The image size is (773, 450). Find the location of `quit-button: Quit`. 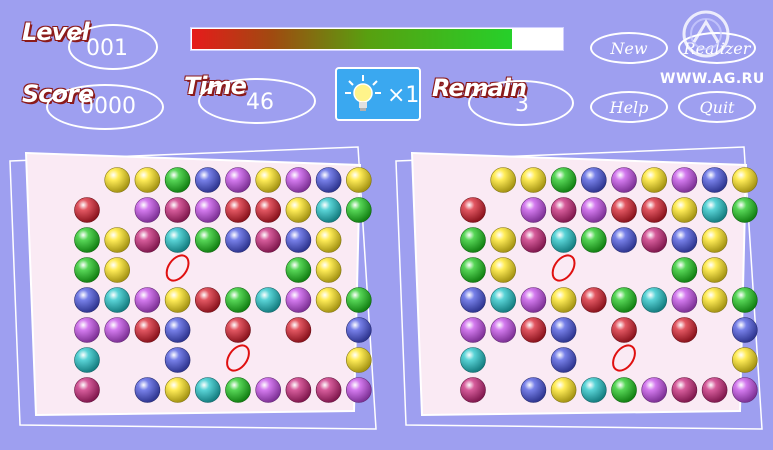

quit-button: Quit is located at coordinates (717, 107).